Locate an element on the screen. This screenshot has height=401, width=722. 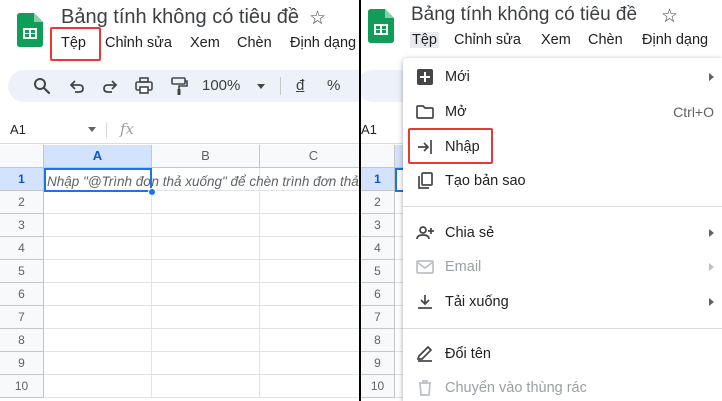
percent-format-button: % is located at coordinates (333, 85).